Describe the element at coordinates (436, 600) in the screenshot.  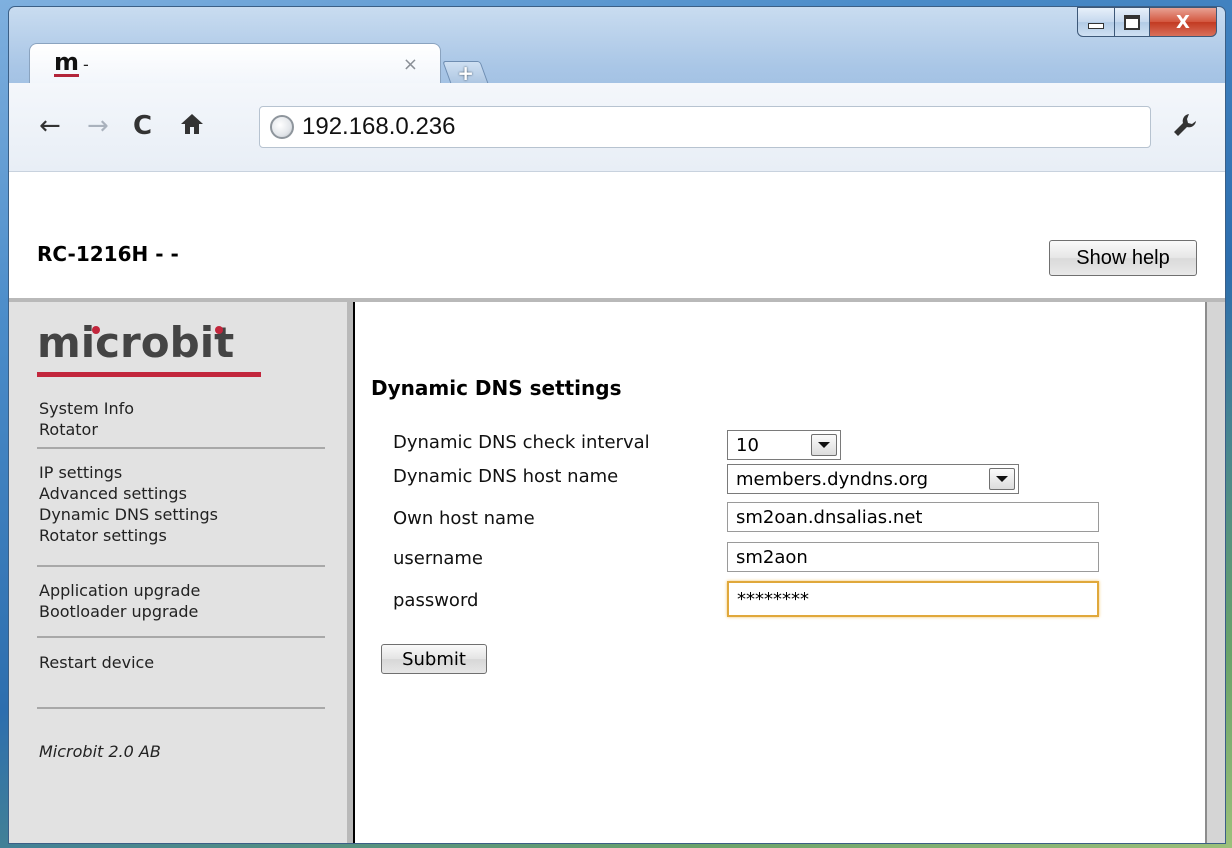
I see `password-label: password` at that location.